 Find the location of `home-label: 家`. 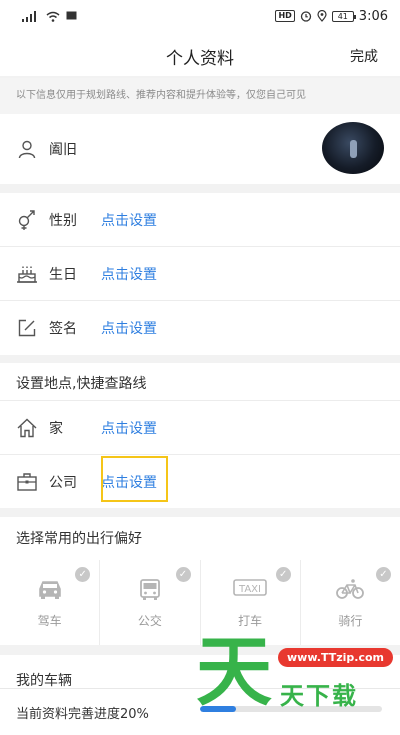

home-label: 家 is located at coordinates (56, 428).